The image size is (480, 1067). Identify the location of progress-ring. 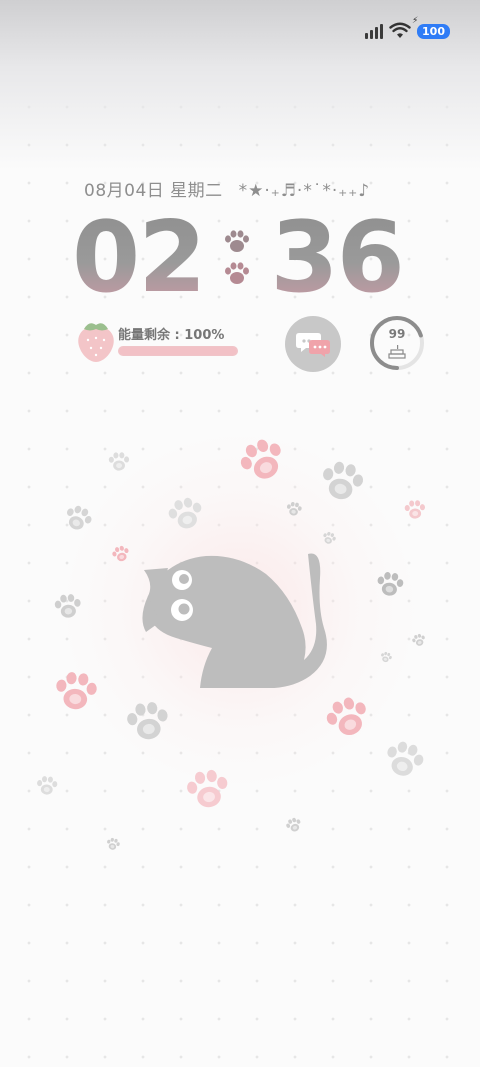
(397, 343).